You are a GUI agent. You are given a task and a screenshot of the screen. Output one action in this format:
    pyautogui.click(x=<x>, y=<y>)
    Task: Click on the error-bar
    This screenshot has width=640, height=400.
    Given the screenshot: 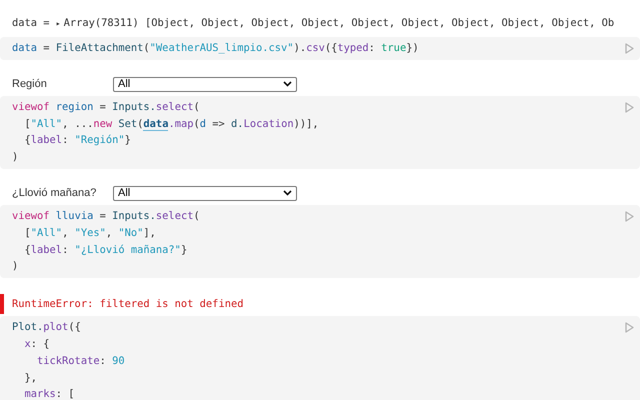 What is the action you would take?
    pyautogui.click(x=2, y=304)
    